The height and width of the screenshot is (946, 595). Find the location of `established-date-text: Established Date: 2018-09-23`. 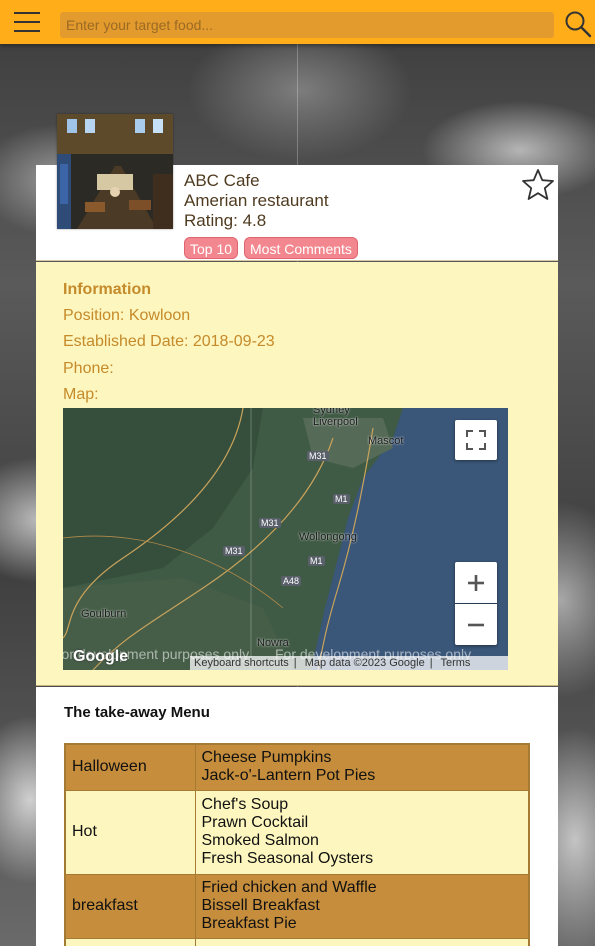

established-date-text: Established Date: 2018-09-23 is located at coordinates (169, 341).